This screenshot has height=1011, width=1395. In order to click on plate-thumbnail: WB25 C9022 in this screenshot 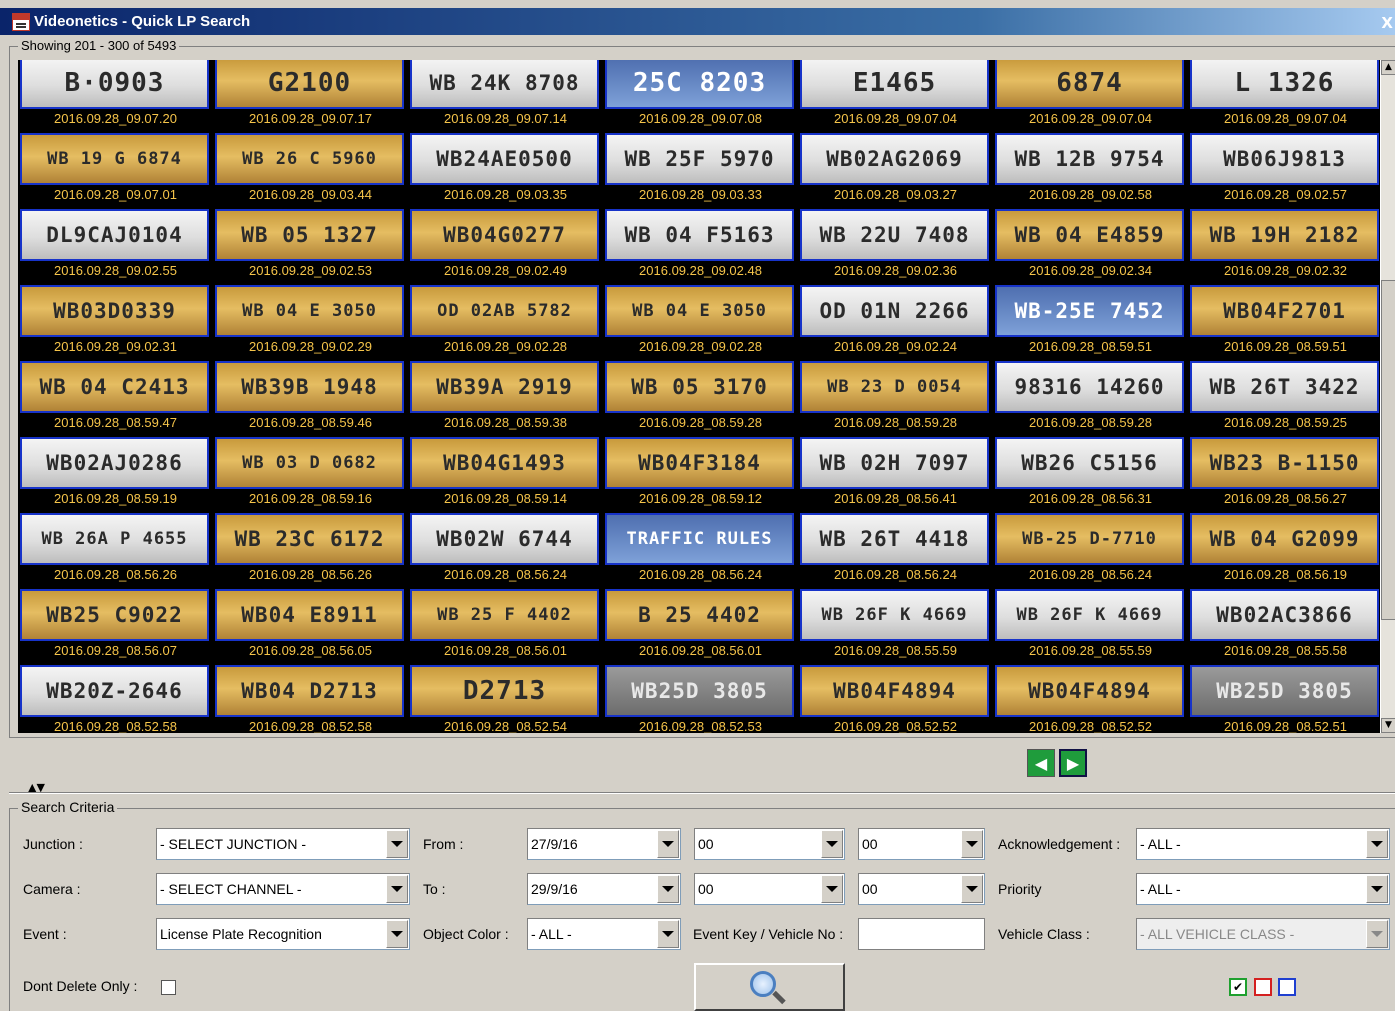, I will do `click(114, 615)`.